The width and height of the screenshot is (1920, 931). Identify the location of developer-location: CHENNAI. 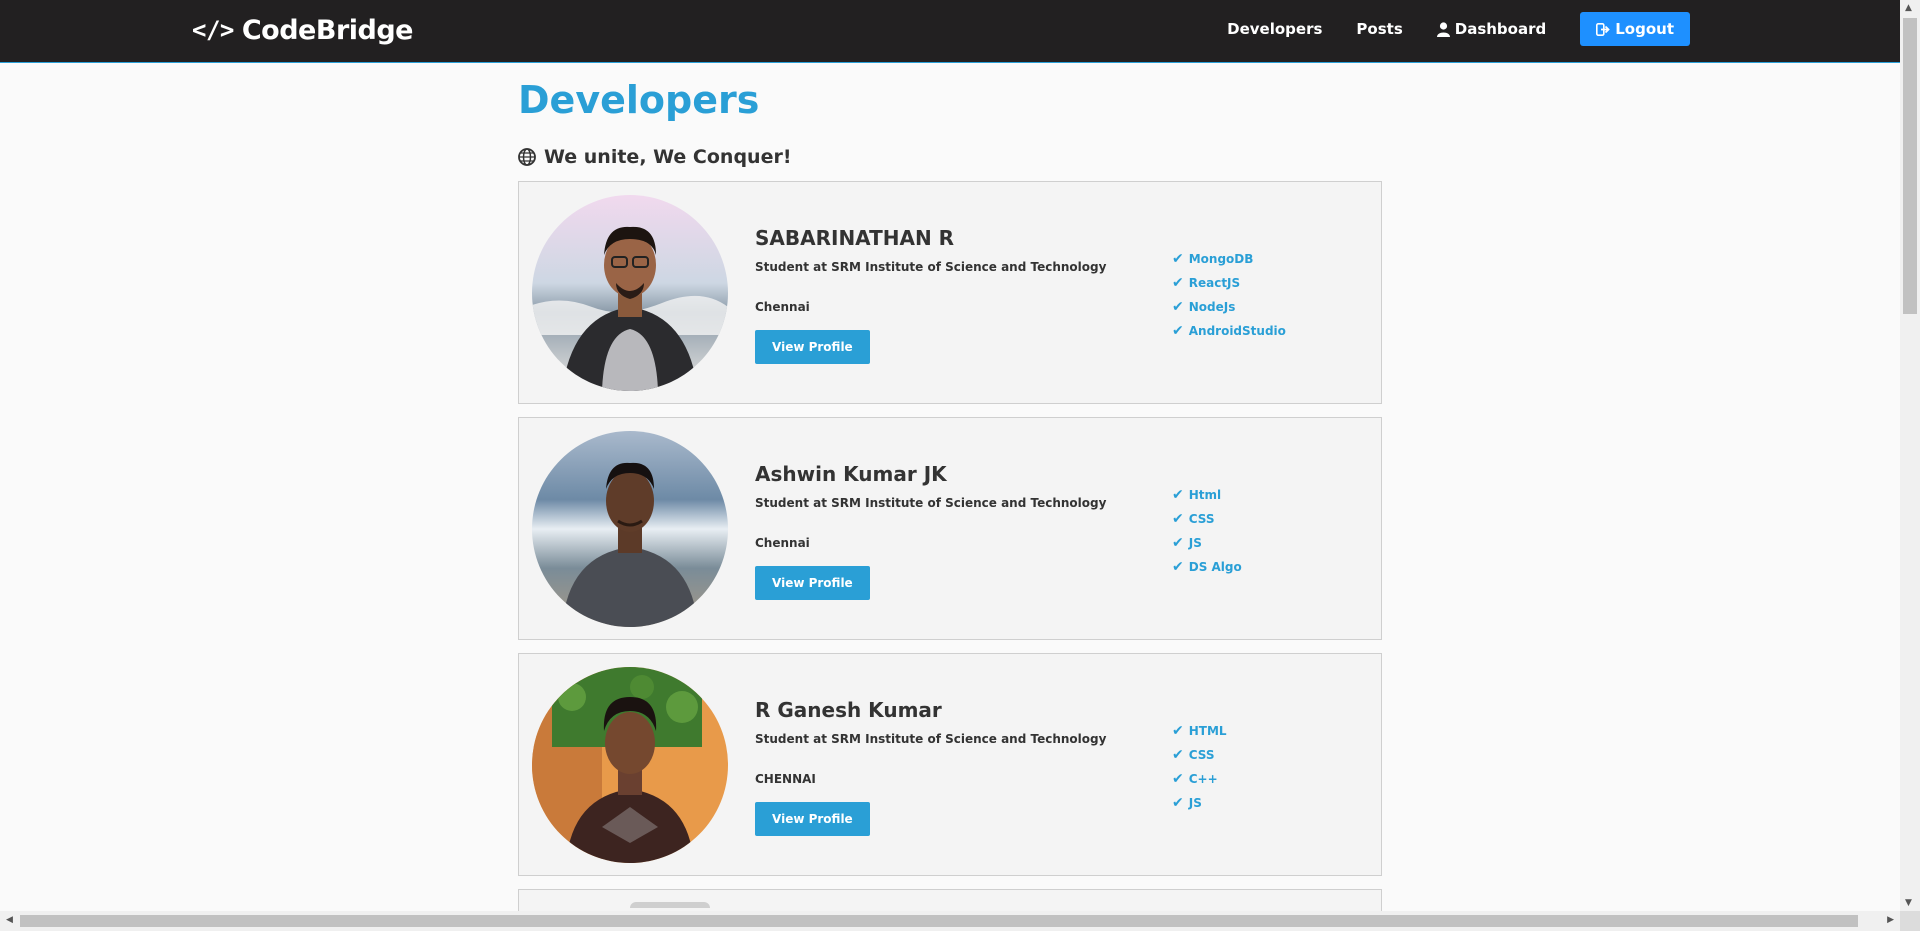
(785, 778).